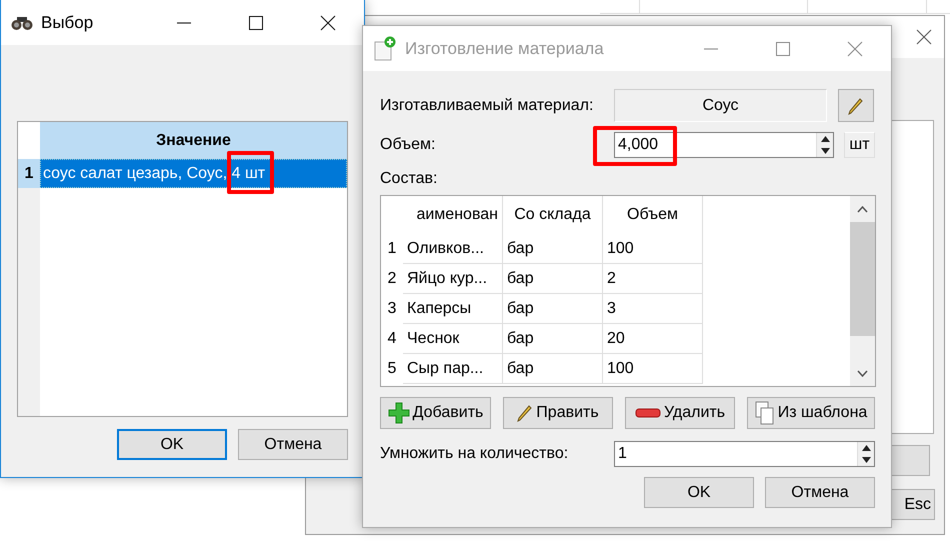  What do you see at coordinates (453, 339) in the screenshot?
I see `table-cell: Чеснок` at bounding box center [453, 339].